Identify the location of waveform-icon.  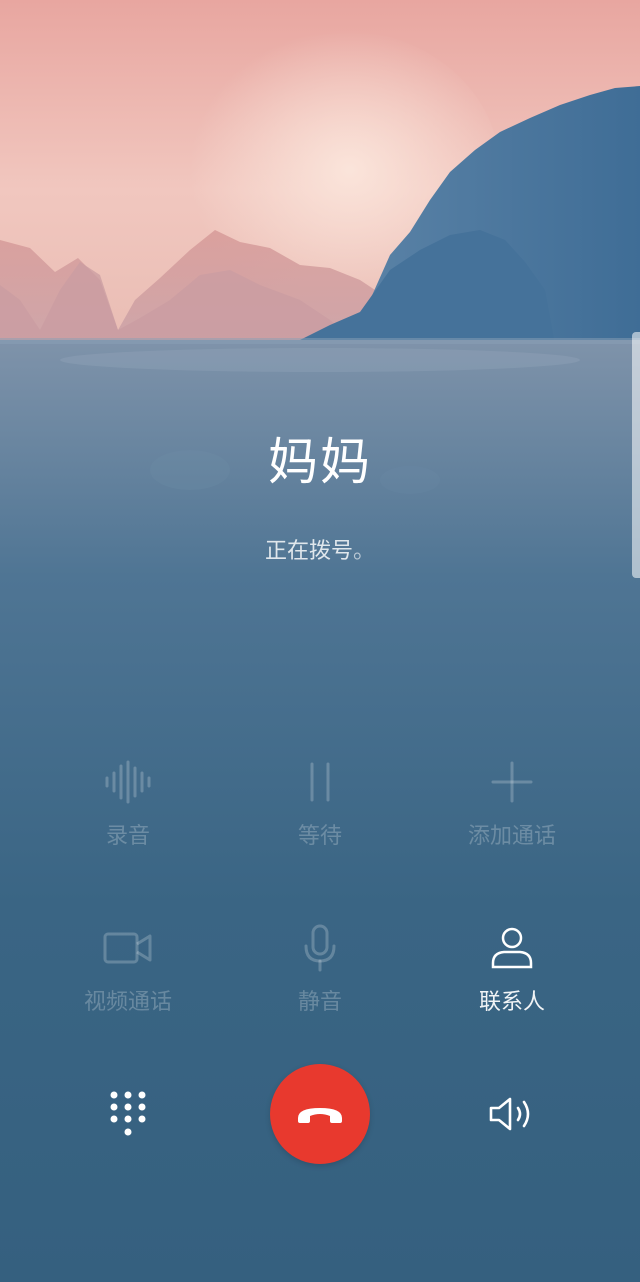
(128, 782).